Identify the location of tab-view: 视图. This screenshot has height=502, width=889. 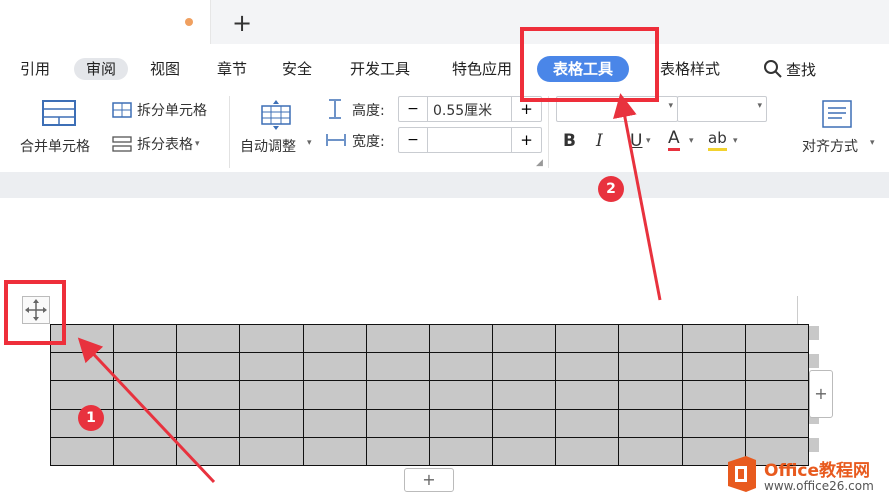
(165, 69).